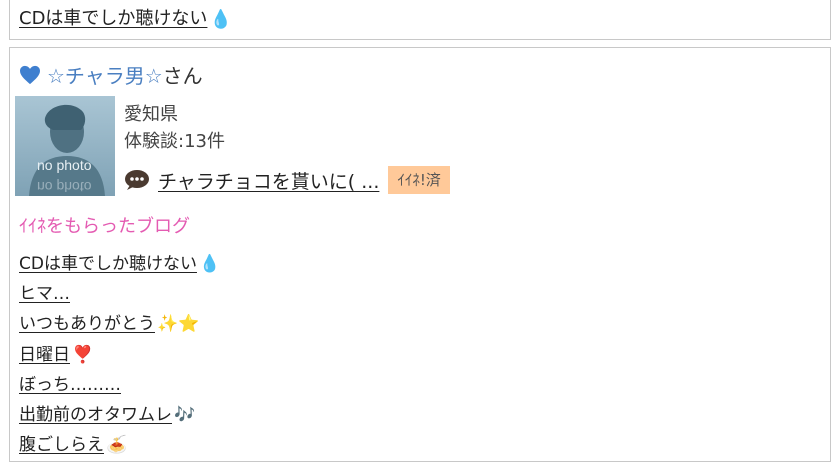 The height and width of the screenshot is (466, 840). I want to click on liked-blogs-heading: ｲｲﾈをもらったブログ, so click(104, 226).